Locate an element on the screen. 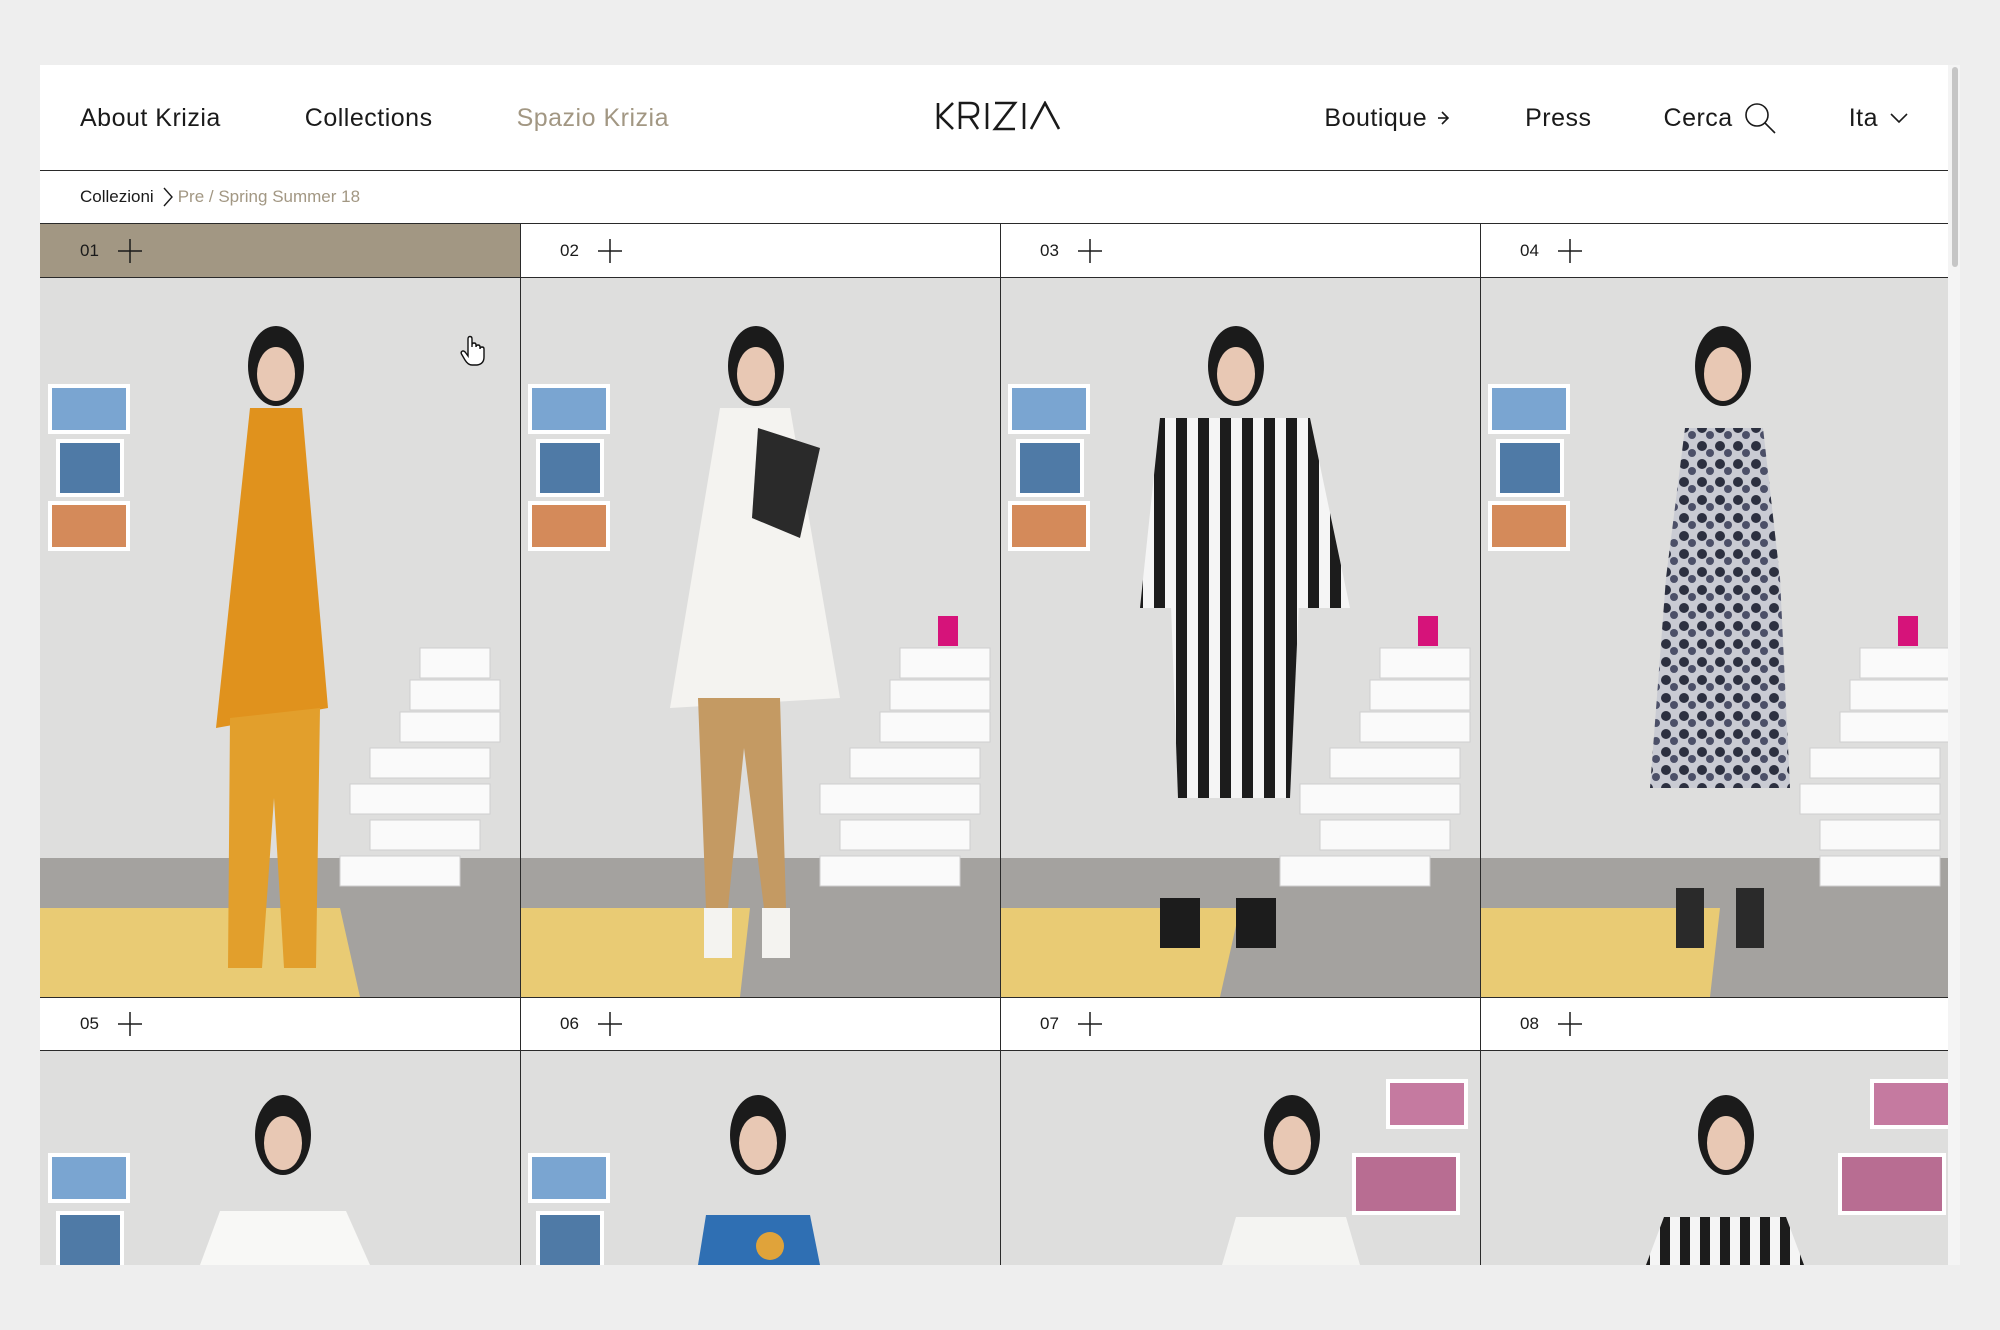 The height and width of the screenshot is (1330, 2000). breadcrumb-collezioni: Collezioni is located at coordinates (117, 197).